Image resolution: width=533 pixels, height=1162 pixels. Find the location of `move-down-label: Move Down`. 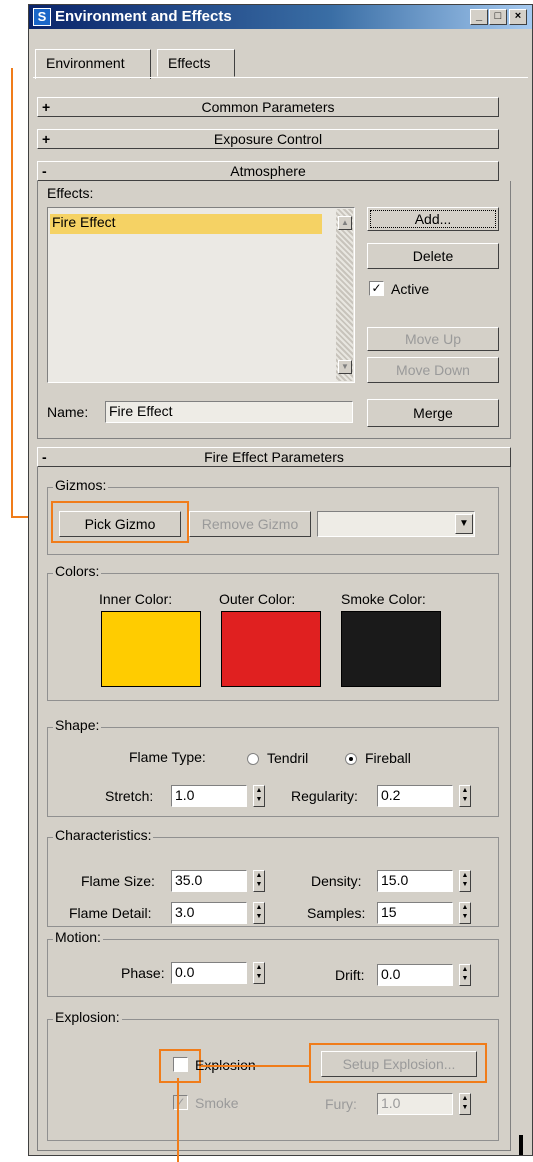

move-down-label: Move Down is located at coordinates (433, 370).